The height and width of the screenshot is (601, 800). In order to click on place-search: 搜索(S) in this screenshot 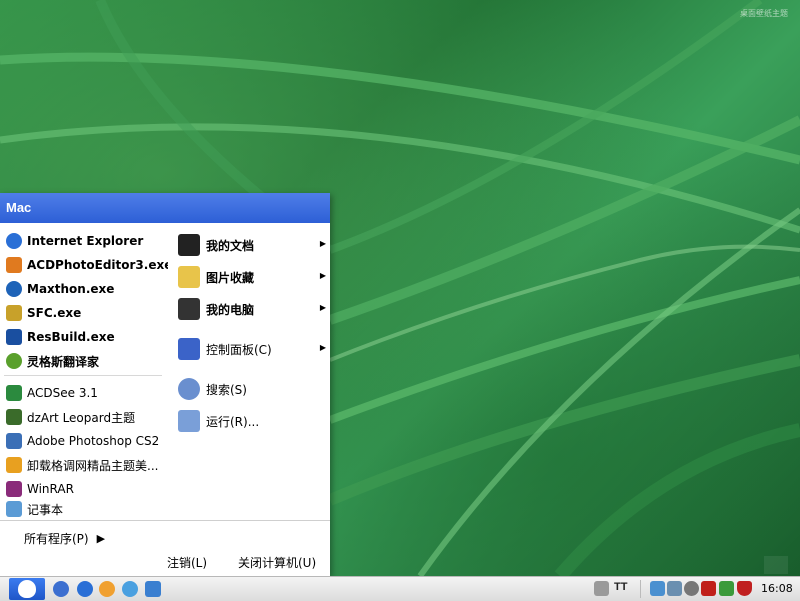, I will do `click(253, 389)`.